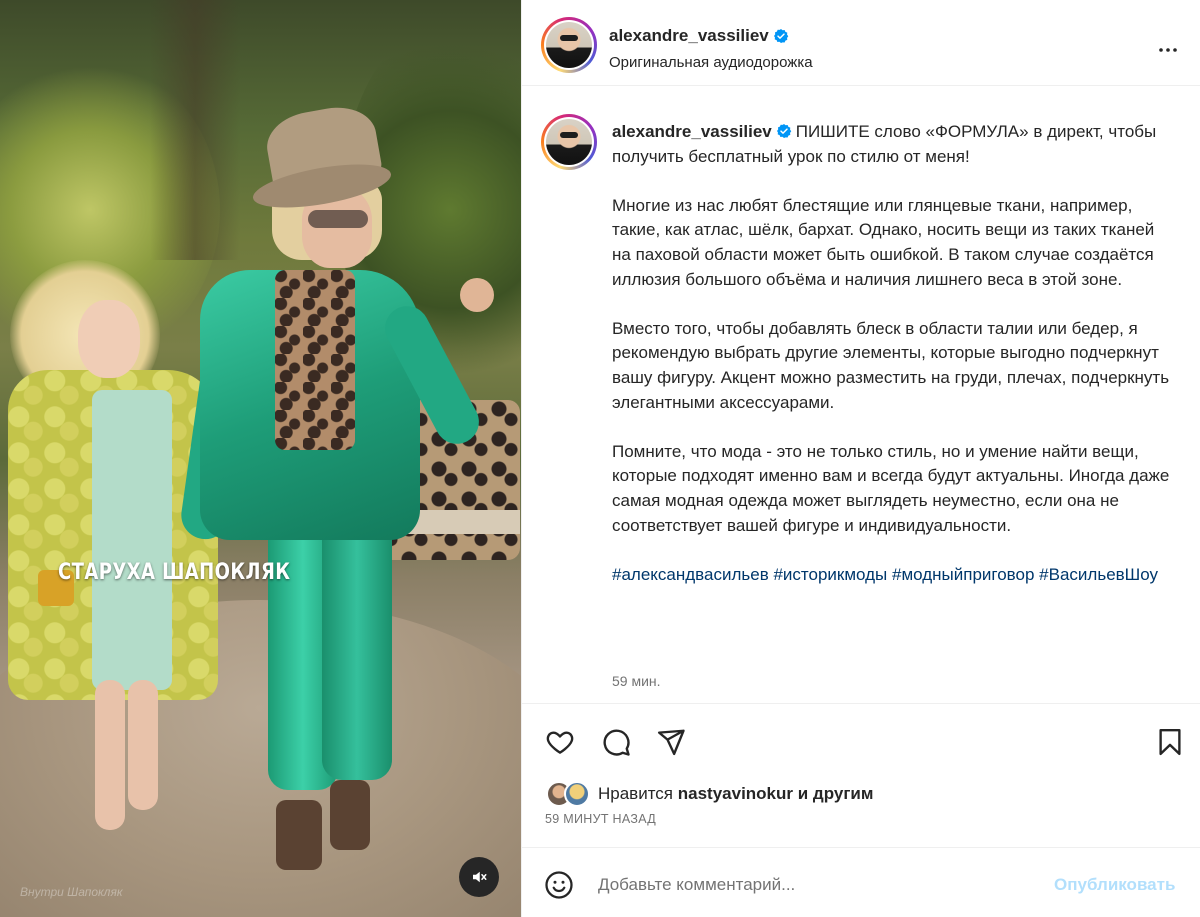 The width and height of the screenshot is (1200, 917). I want to click on video-watermark: Внутри Шапокляк, so click(71, 892).